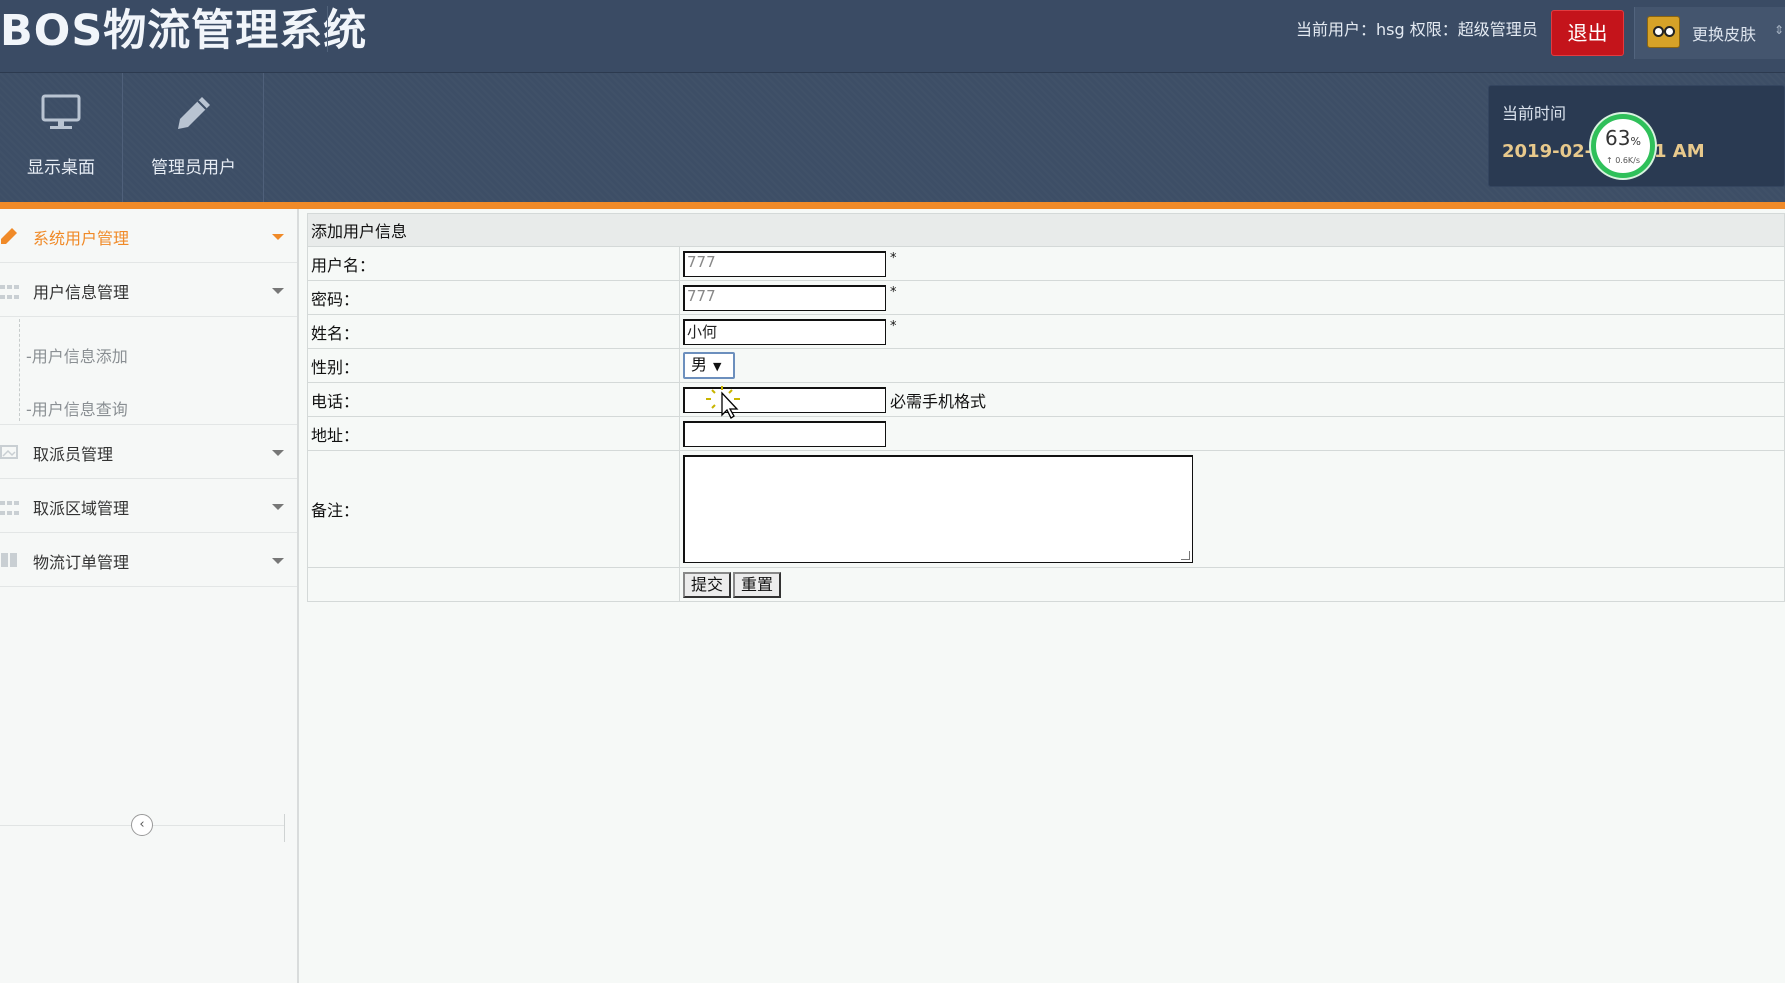 The width and height of the screenshot is (1785, 983). Describe the element at coordinates (757, 584) in the screenshot. I see `reset-button: 重置` at that location.